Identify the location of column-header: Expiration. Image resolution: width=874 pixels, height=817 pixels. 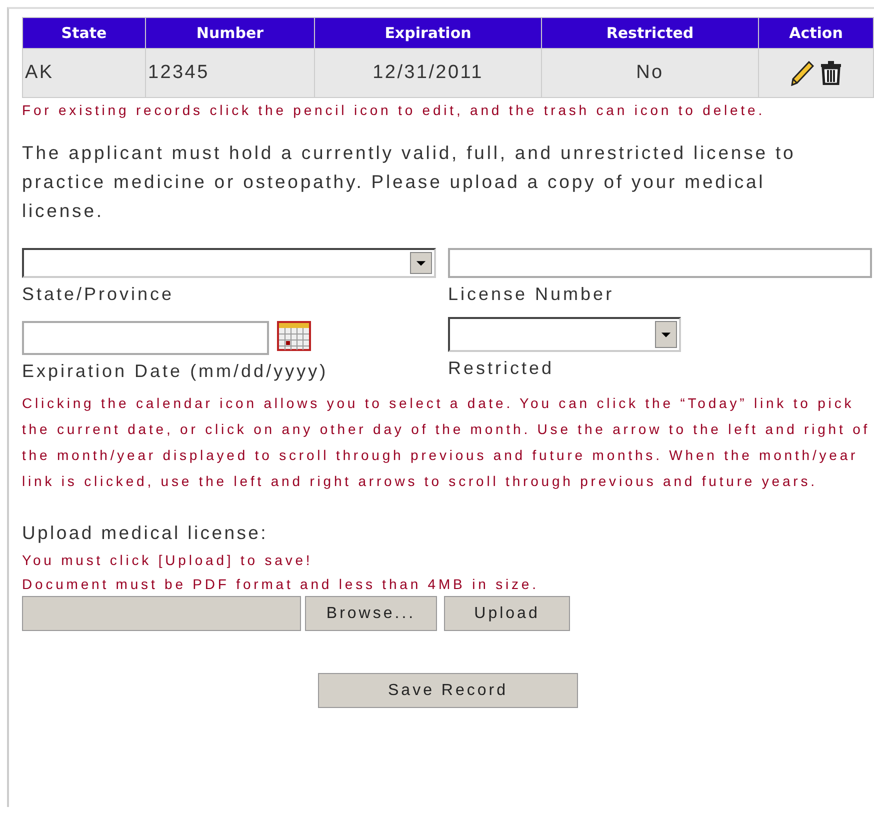
(428, 33).